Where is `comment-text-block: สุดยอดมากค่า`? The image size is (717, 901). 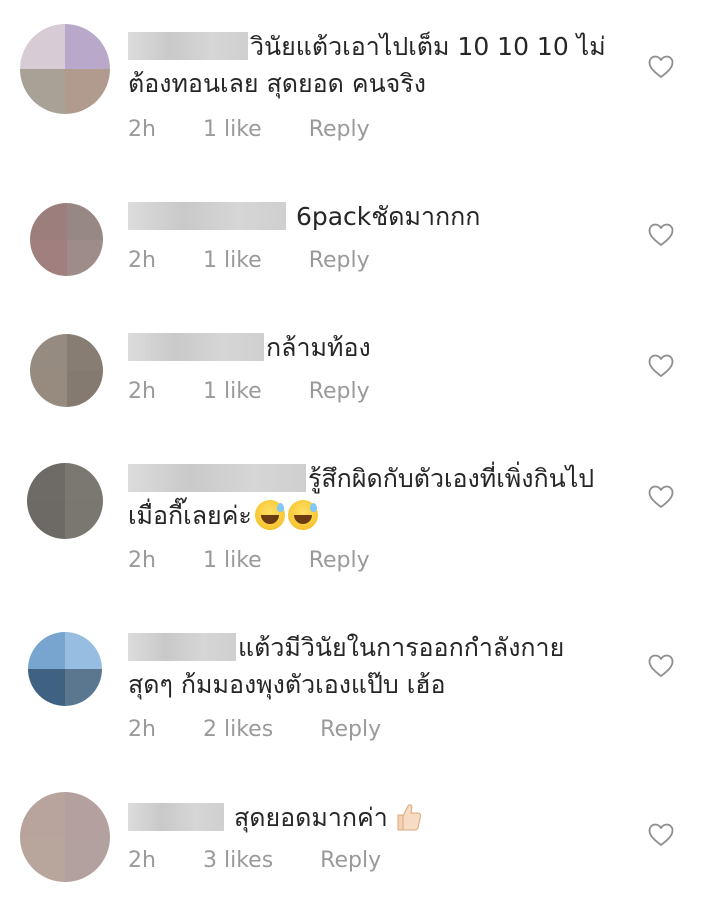 comment-text-block: สุดยอดมากค่า is located at coordinates (378, 817).